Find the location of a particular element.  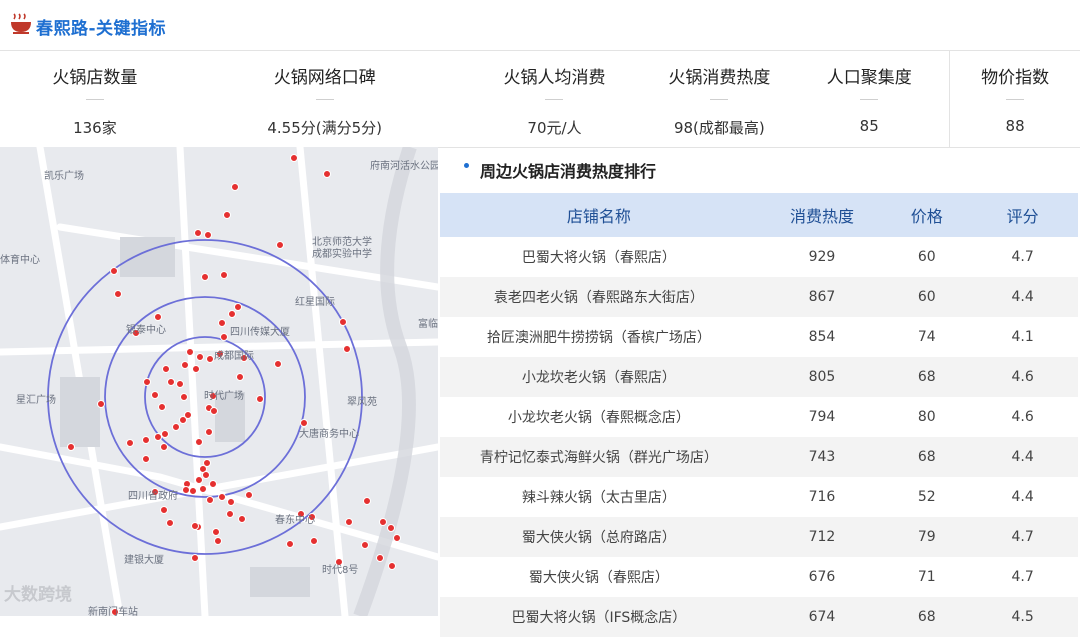

heat-value: 676 is located at coordinates (822, 577).